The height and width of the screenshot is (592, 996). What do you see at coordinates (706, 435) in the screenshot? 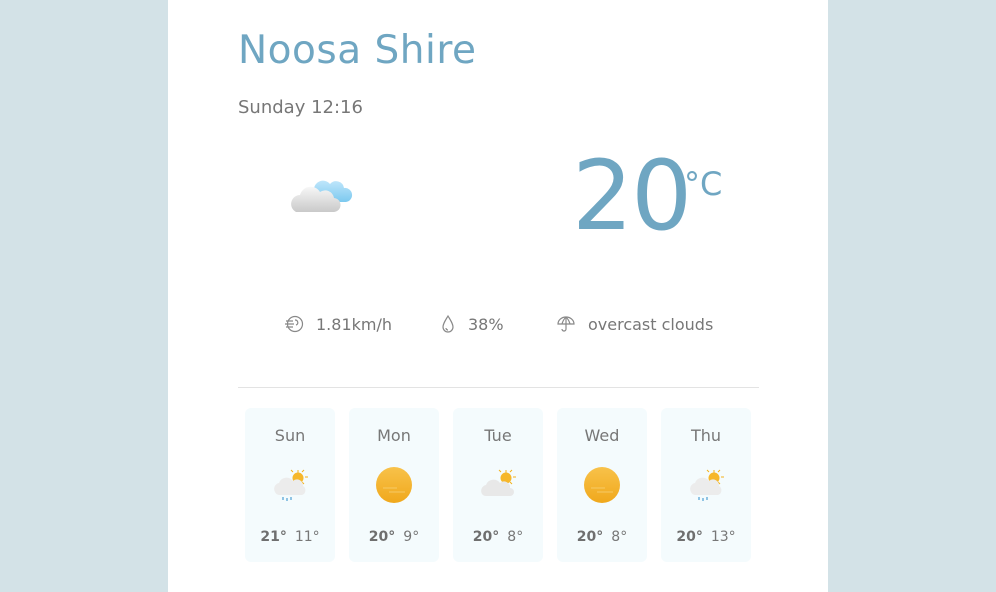
I see `forecast-day-name: Thu` at bounding box center [706, 435].